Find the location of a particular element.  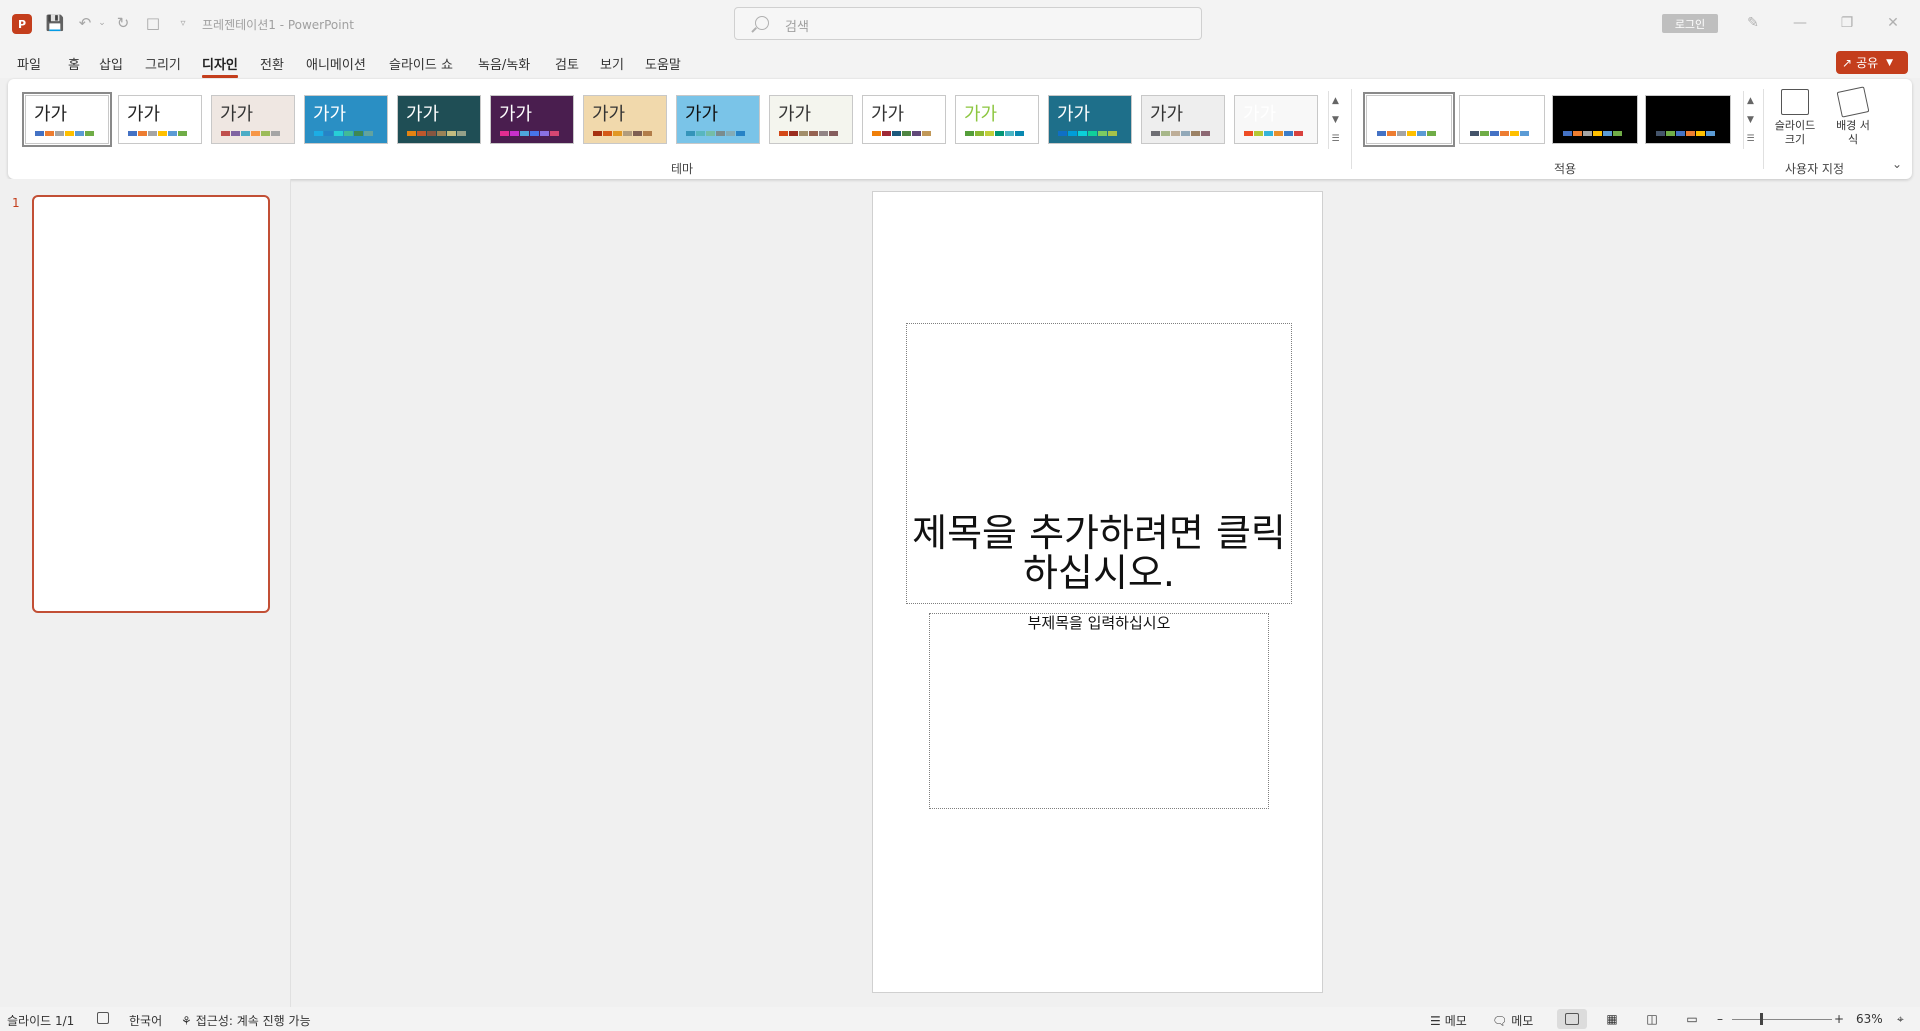

themes-gallery-scroll: ▲ ▼ ☰ is located at coordinates (1335, 120).